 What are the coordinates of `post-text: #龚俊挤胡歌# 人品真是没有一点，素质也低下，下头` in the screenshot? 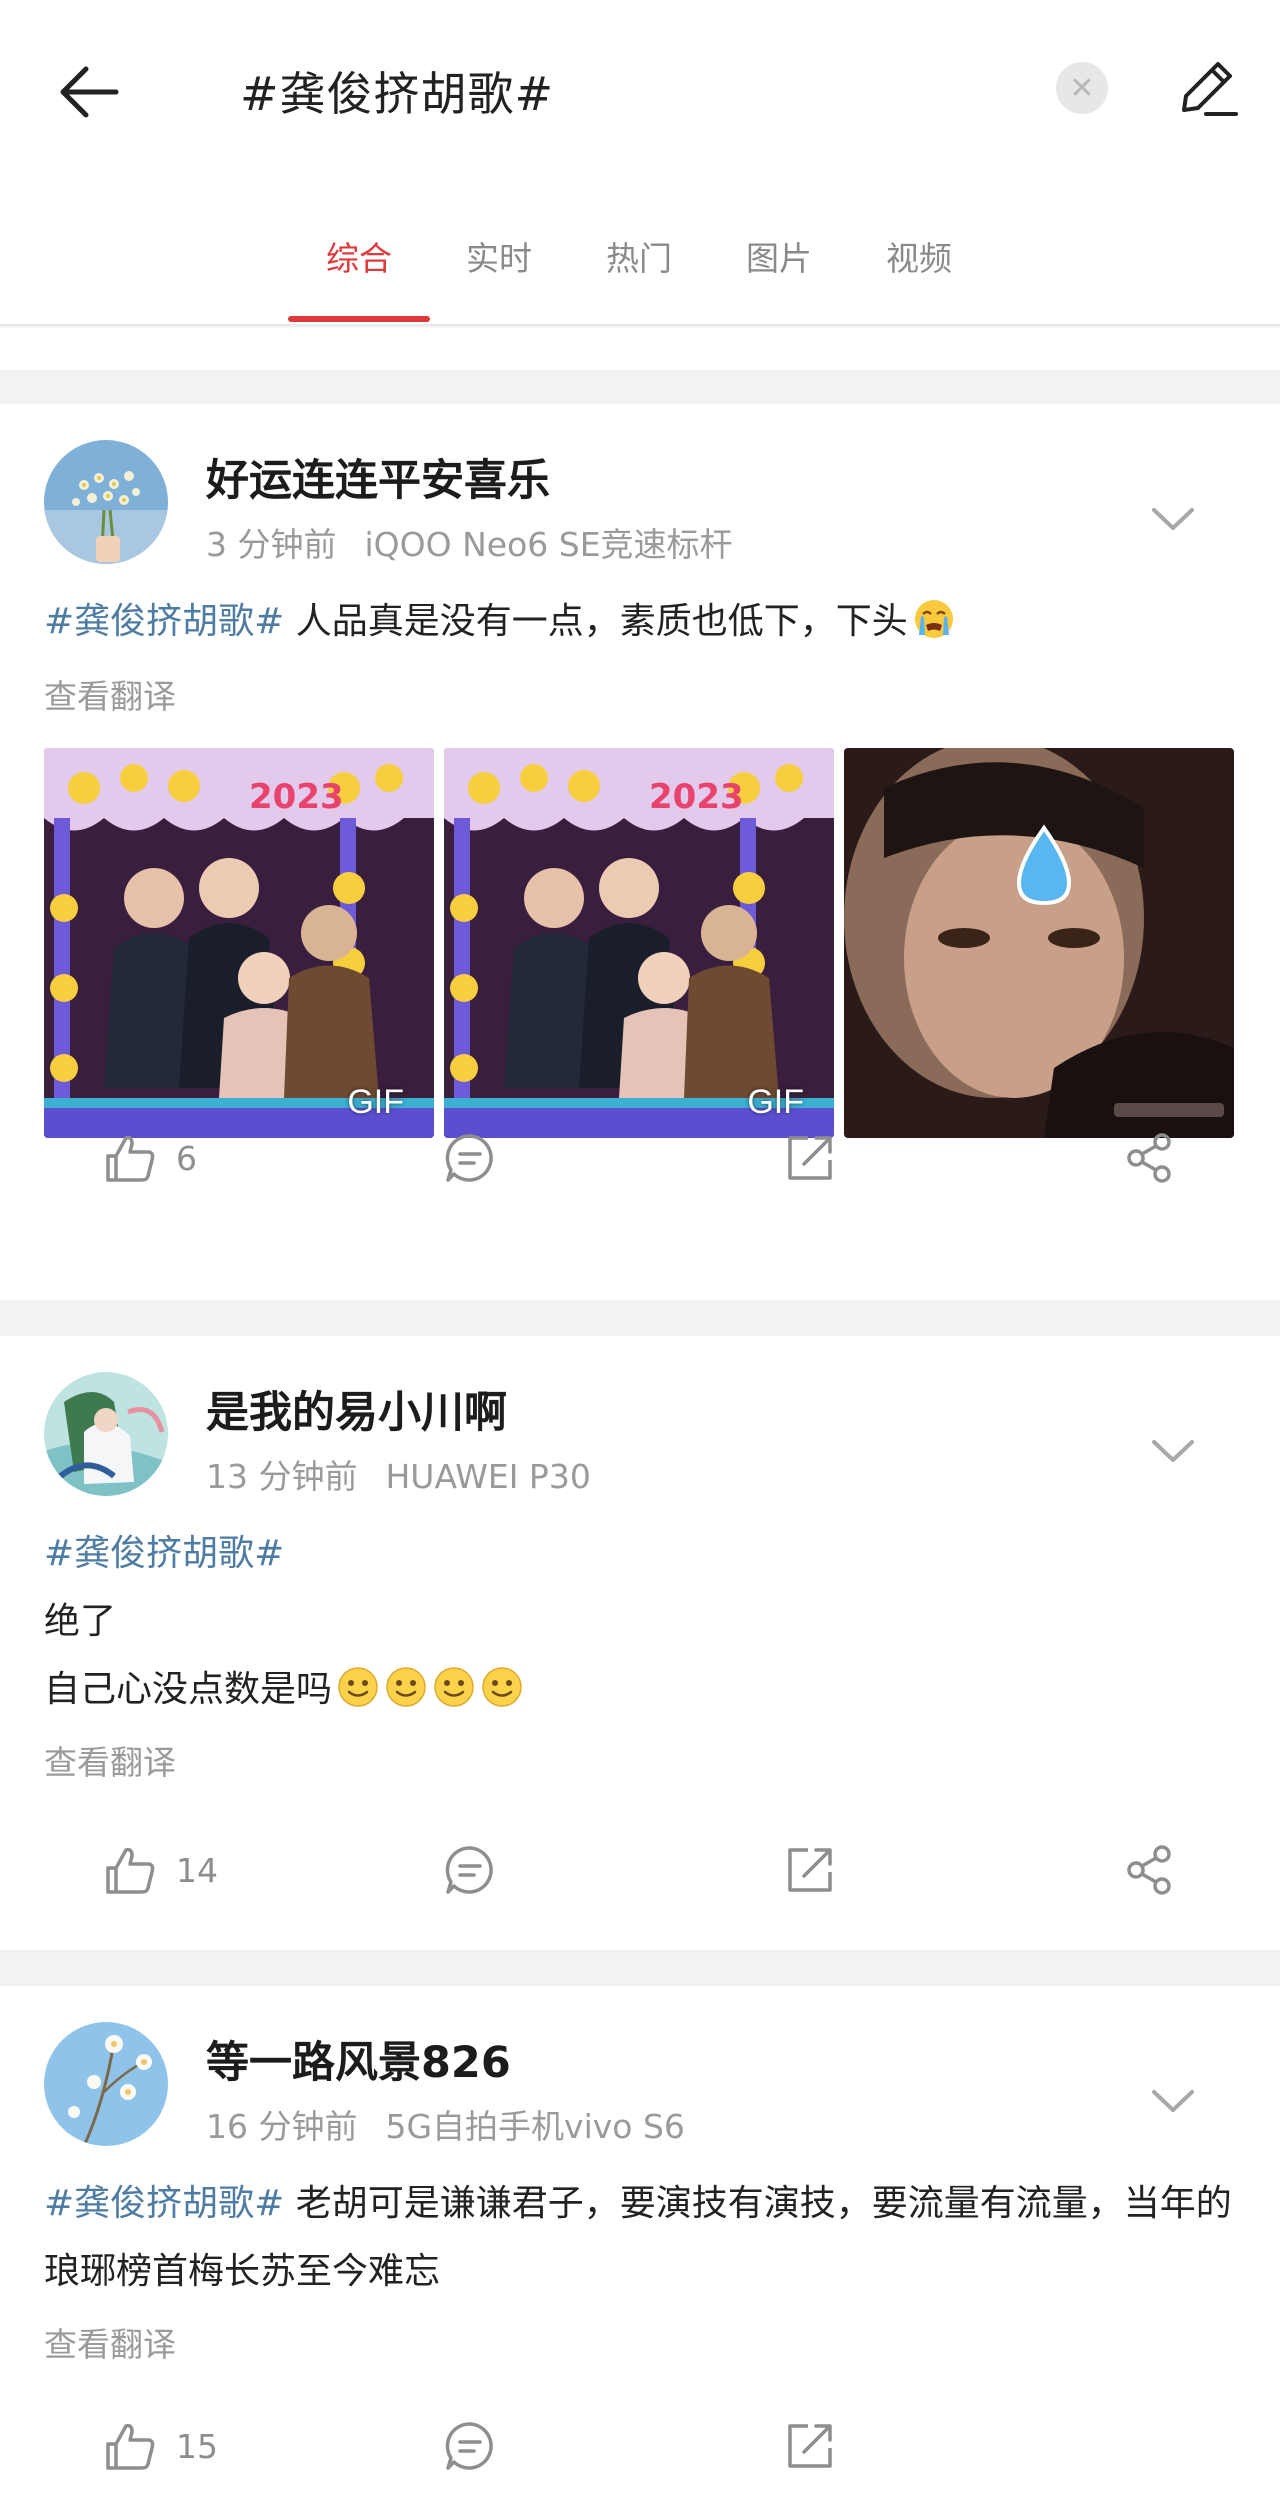 It's located at (644, 622).